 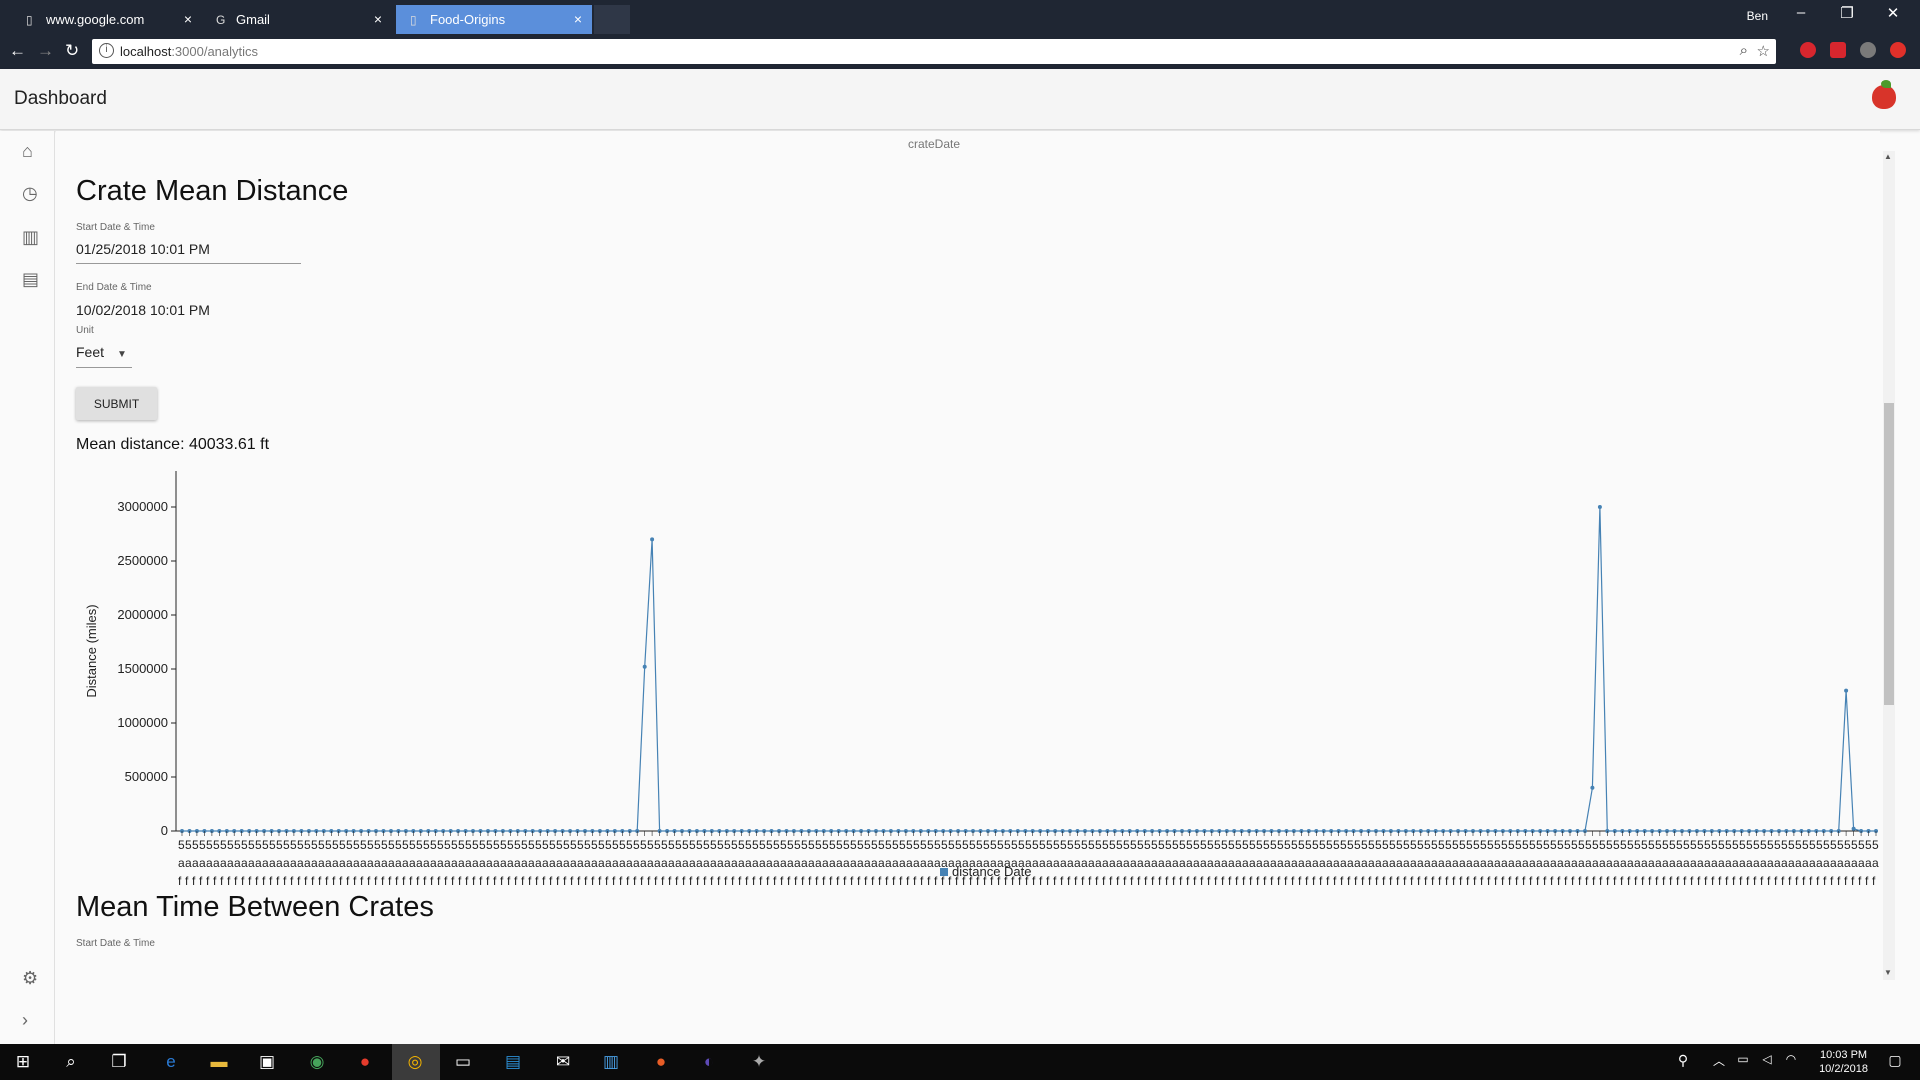 I want to click on edge-icon: e, so click(x=171, y=1062).